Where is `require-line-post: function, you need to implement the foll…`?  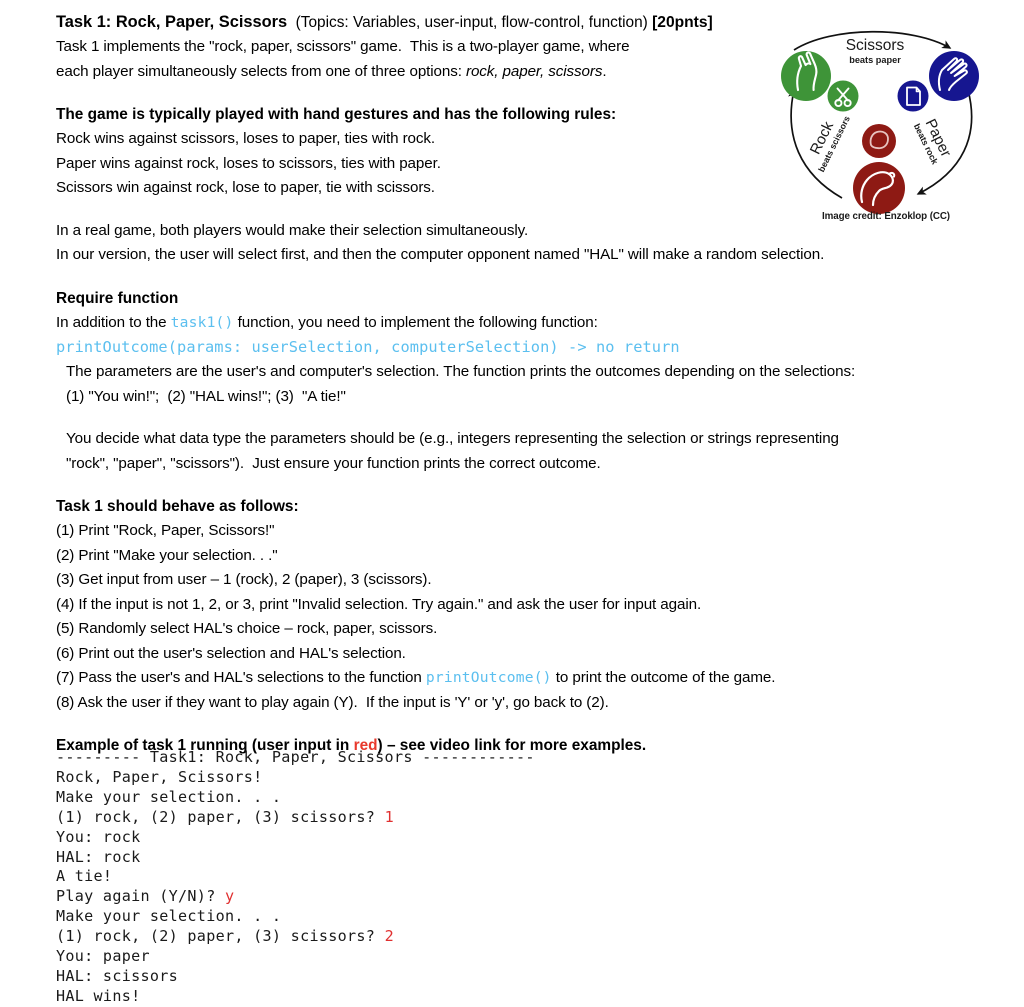
require-line-post: function, you need to implement the foll… is located at coordinates (415, 322).